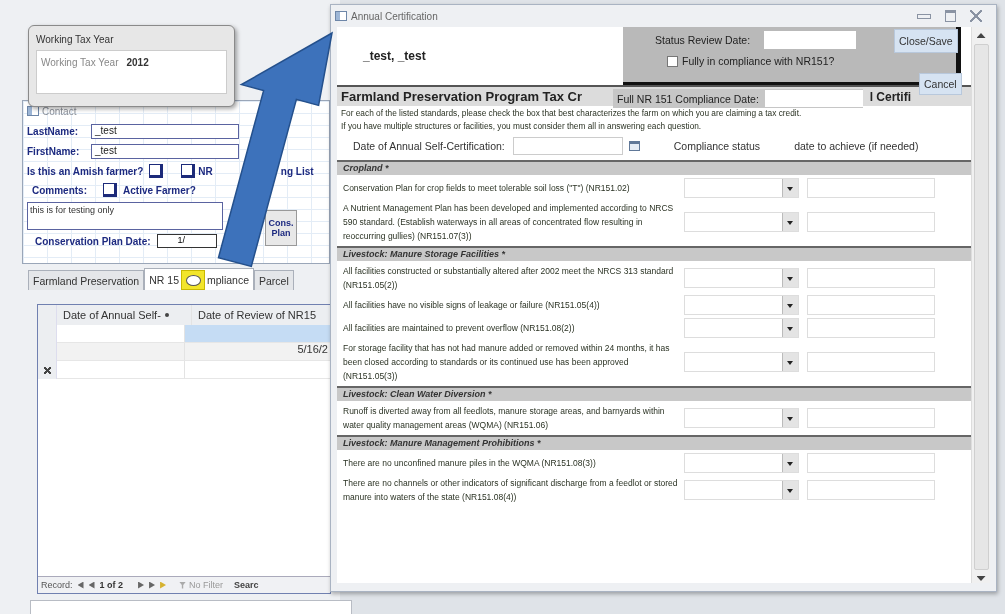  What do you see at coordinates (193, 279) in the screenshot?
I see `comment-icon` at bounding box center [193, 279].